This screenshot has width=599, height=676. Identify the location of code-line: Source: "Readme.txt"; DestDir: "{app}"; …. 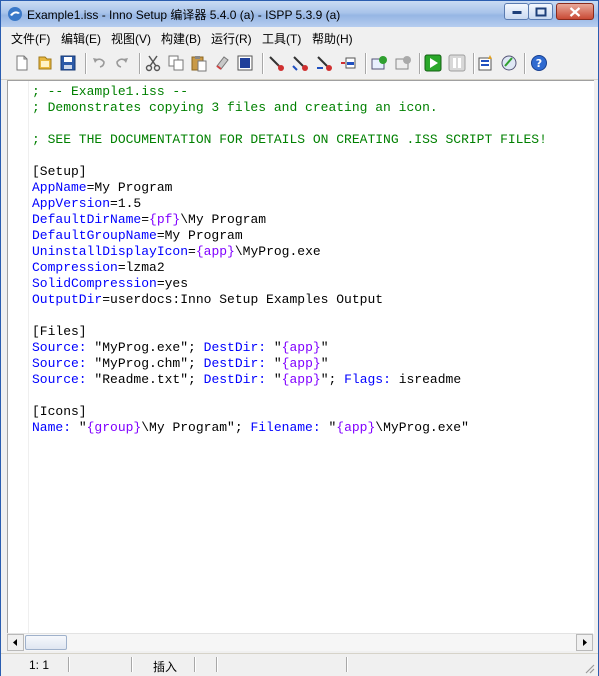
(246, 380).